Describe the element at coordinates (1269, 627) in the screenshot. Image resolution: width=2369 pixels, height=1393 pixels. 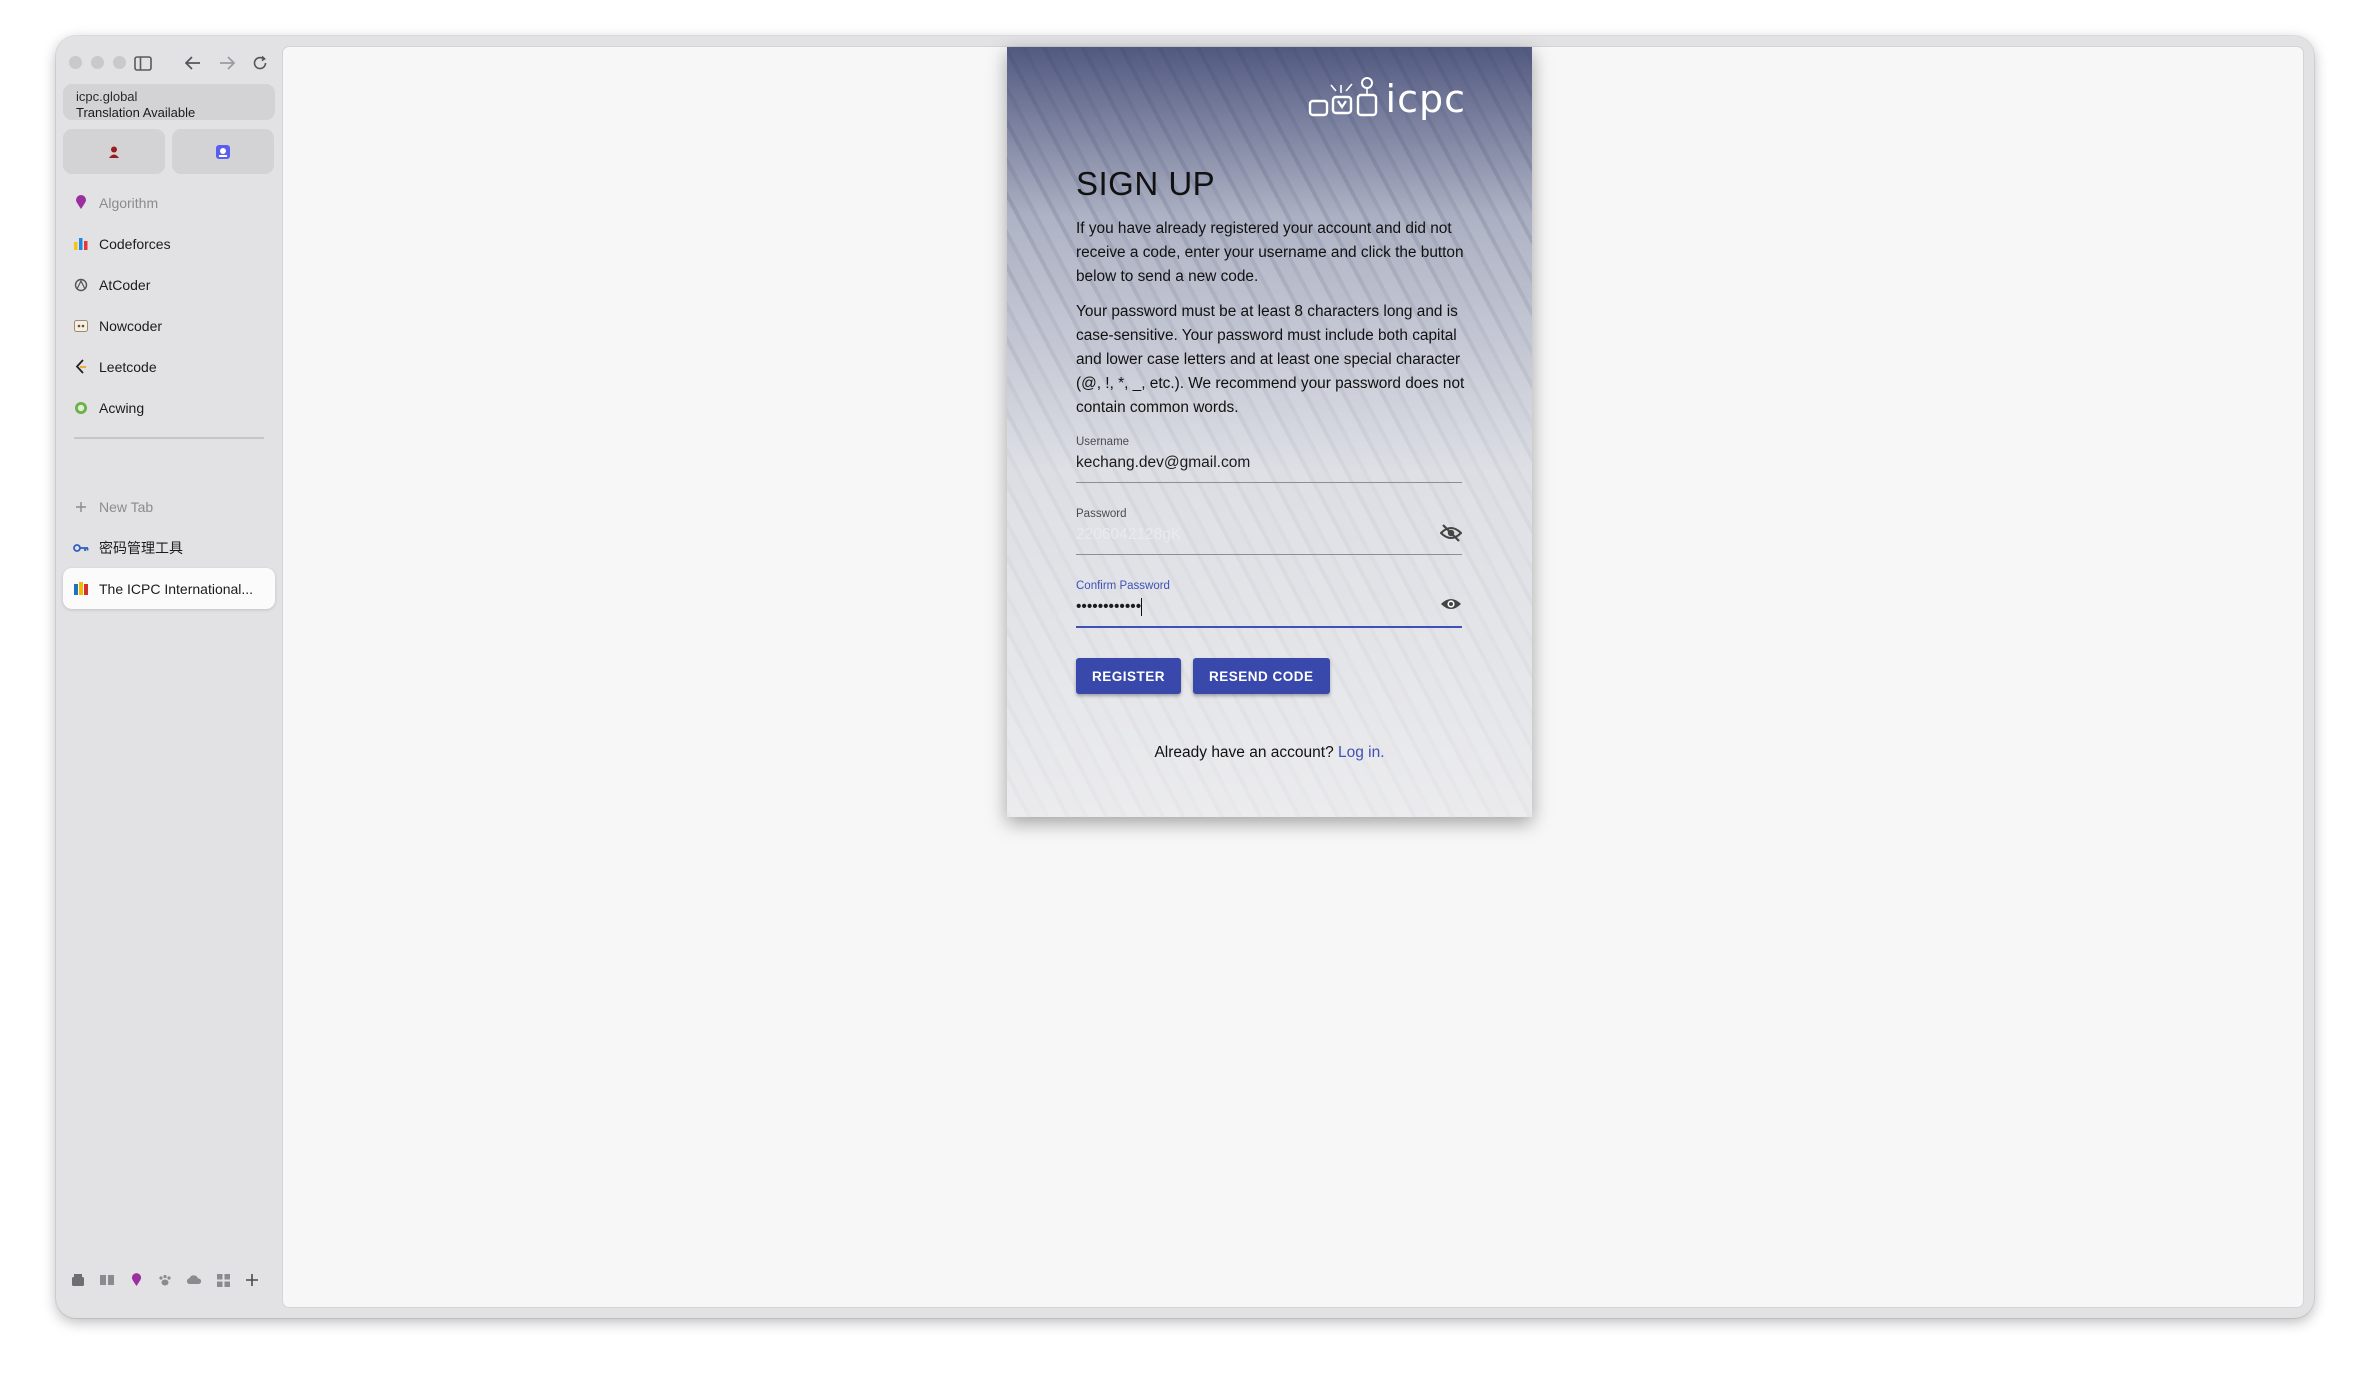
I see `confirm-password-underline` at that location.